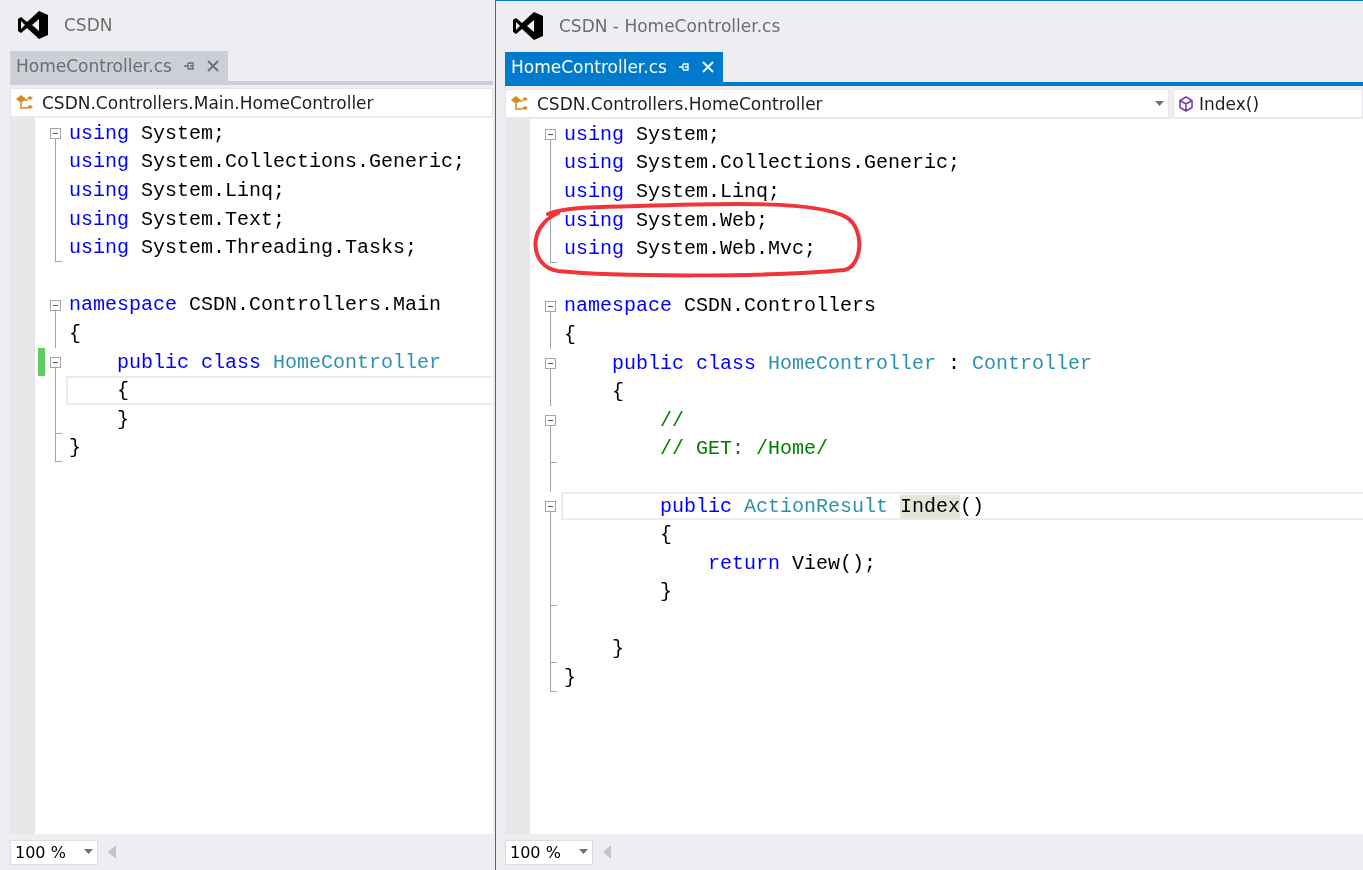  I want to click on document-tab: HomeController.cs, so click(614, 67).